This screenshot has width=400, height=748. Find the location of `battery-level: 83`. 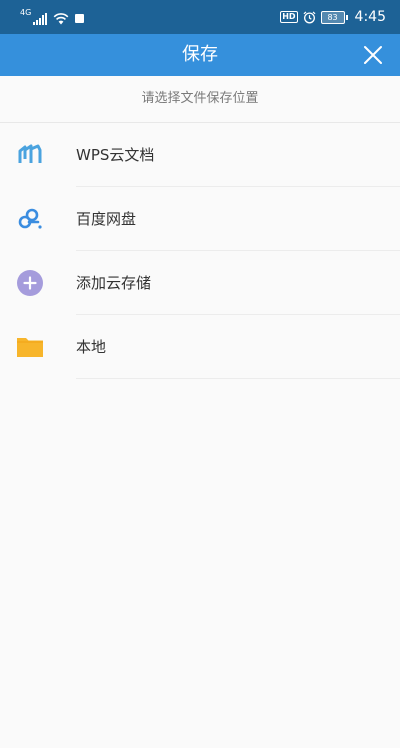

battery-level: 83 is located at coordinates (332, 17).